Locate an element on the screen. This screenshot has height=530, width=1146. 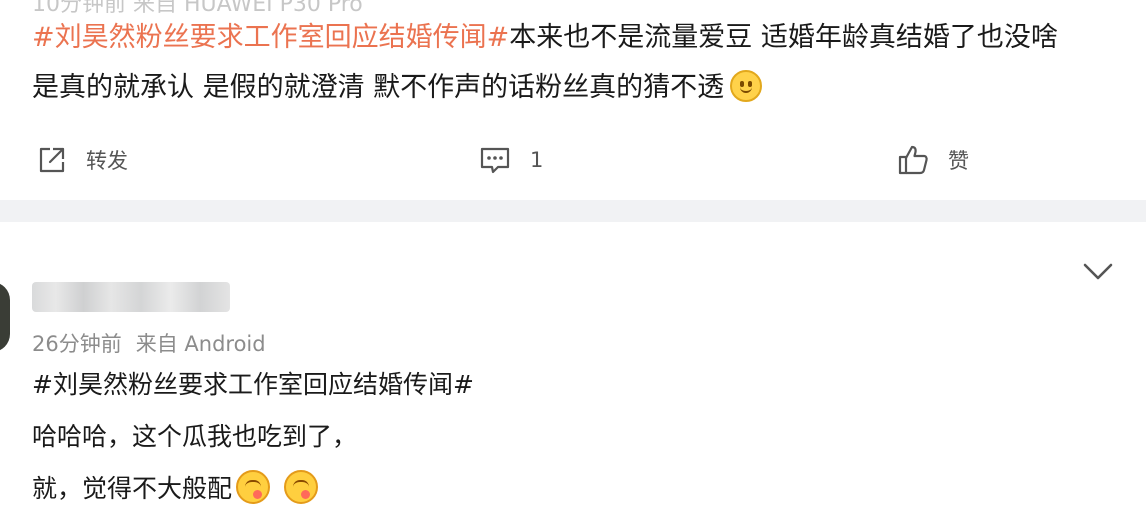
avatar is located at coordinates (5, 317).